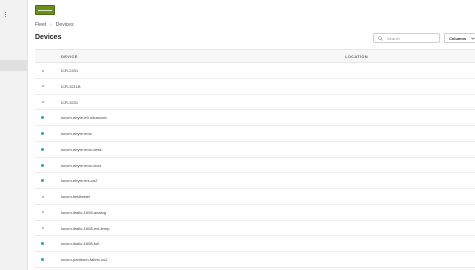 This screenshot has width=475, height=270. I want to click on device-name: ICR-3231, so click(69, 102).